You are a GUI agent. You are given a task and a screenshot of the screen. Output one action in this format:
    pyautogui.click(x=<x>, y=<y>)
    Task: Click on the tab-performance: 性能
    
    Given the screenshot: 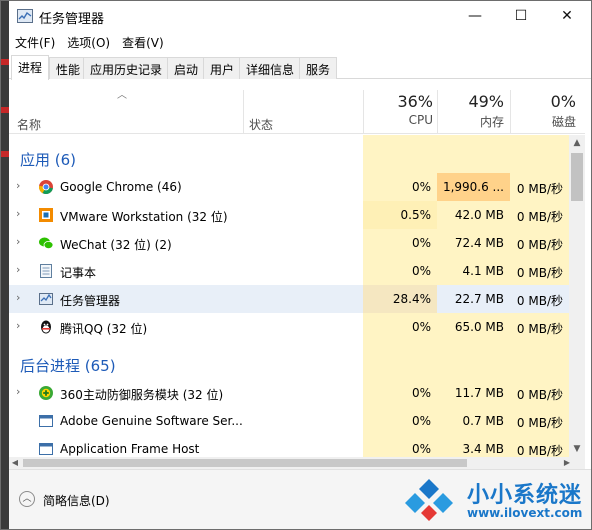 What is the action you would take?
    pyautogui.click(x=68, y=68)
    